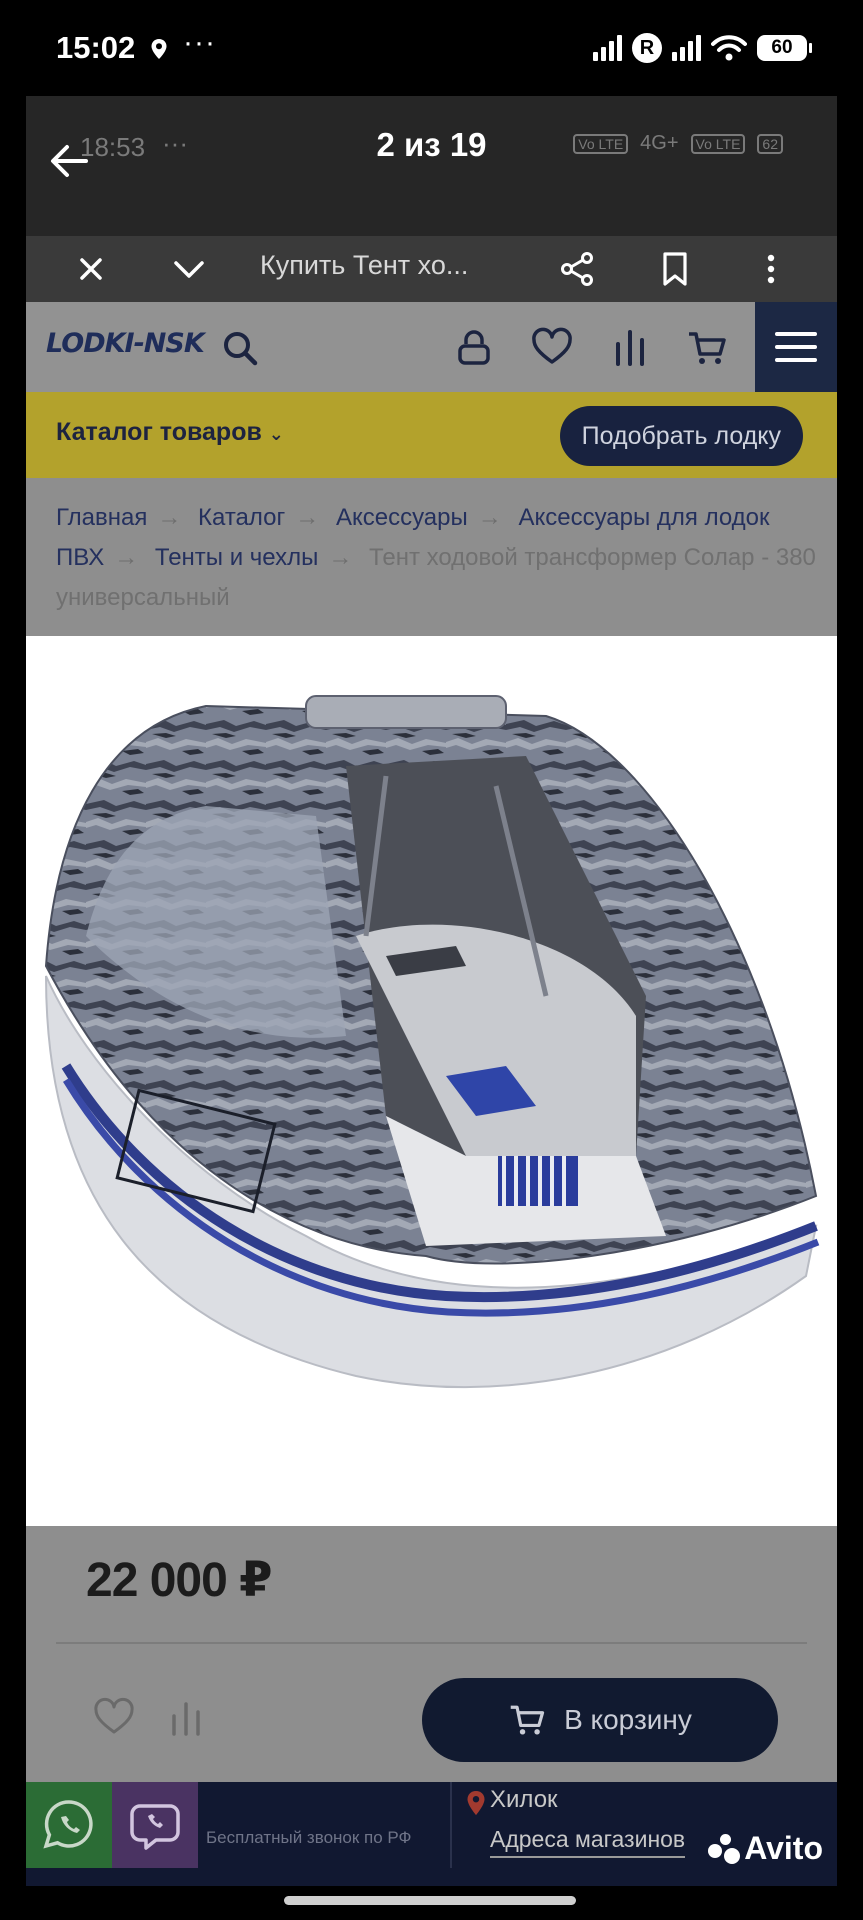 The height and width of the screenshot is (1920, 863). Describe the element at coordinates (524, 1800) in the screenshot. I see `city-selector: Хилок` at that location.